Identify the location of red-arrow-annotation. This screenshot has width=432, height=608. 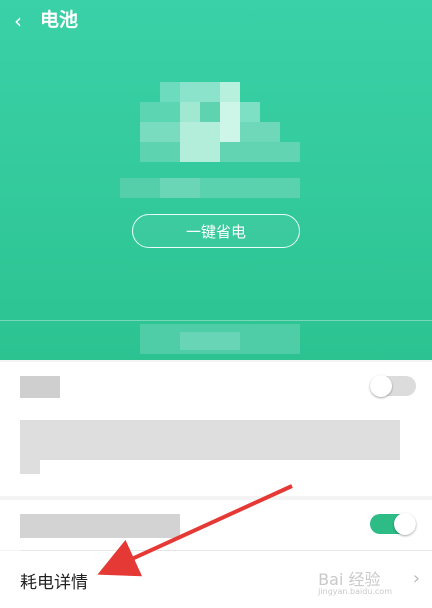
(195, 530).